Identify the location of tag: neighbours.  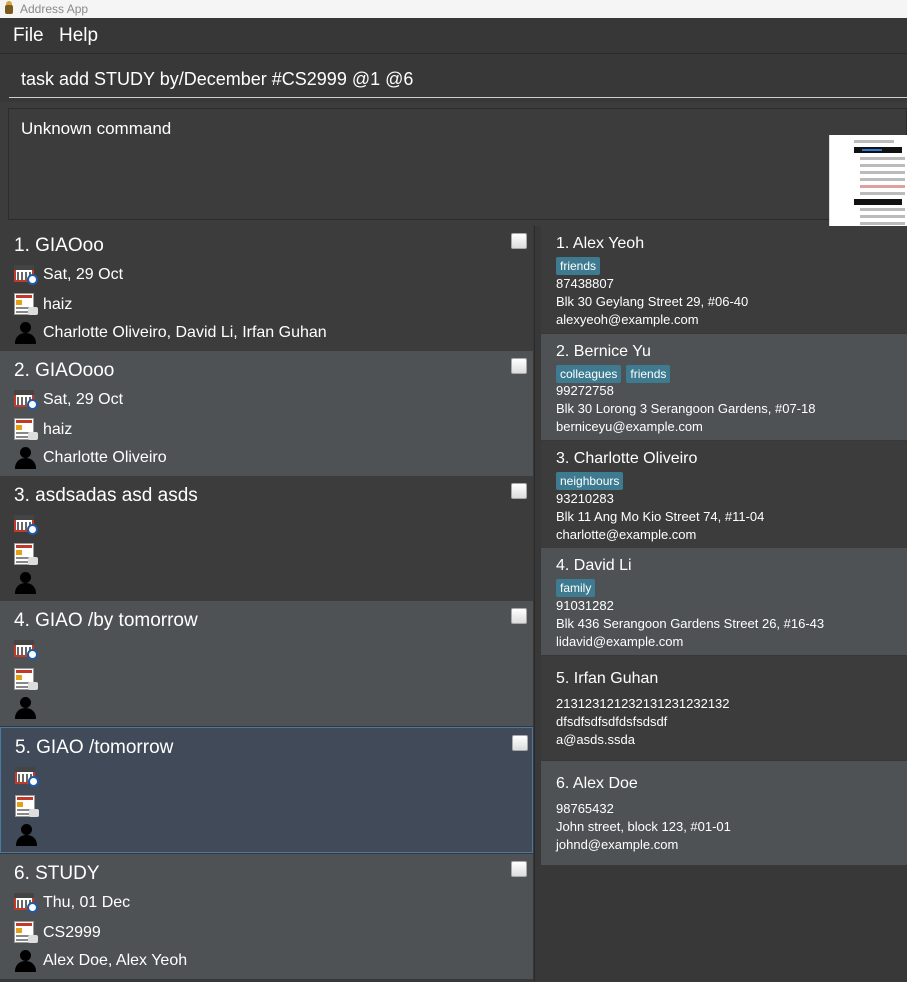
(590, 481).